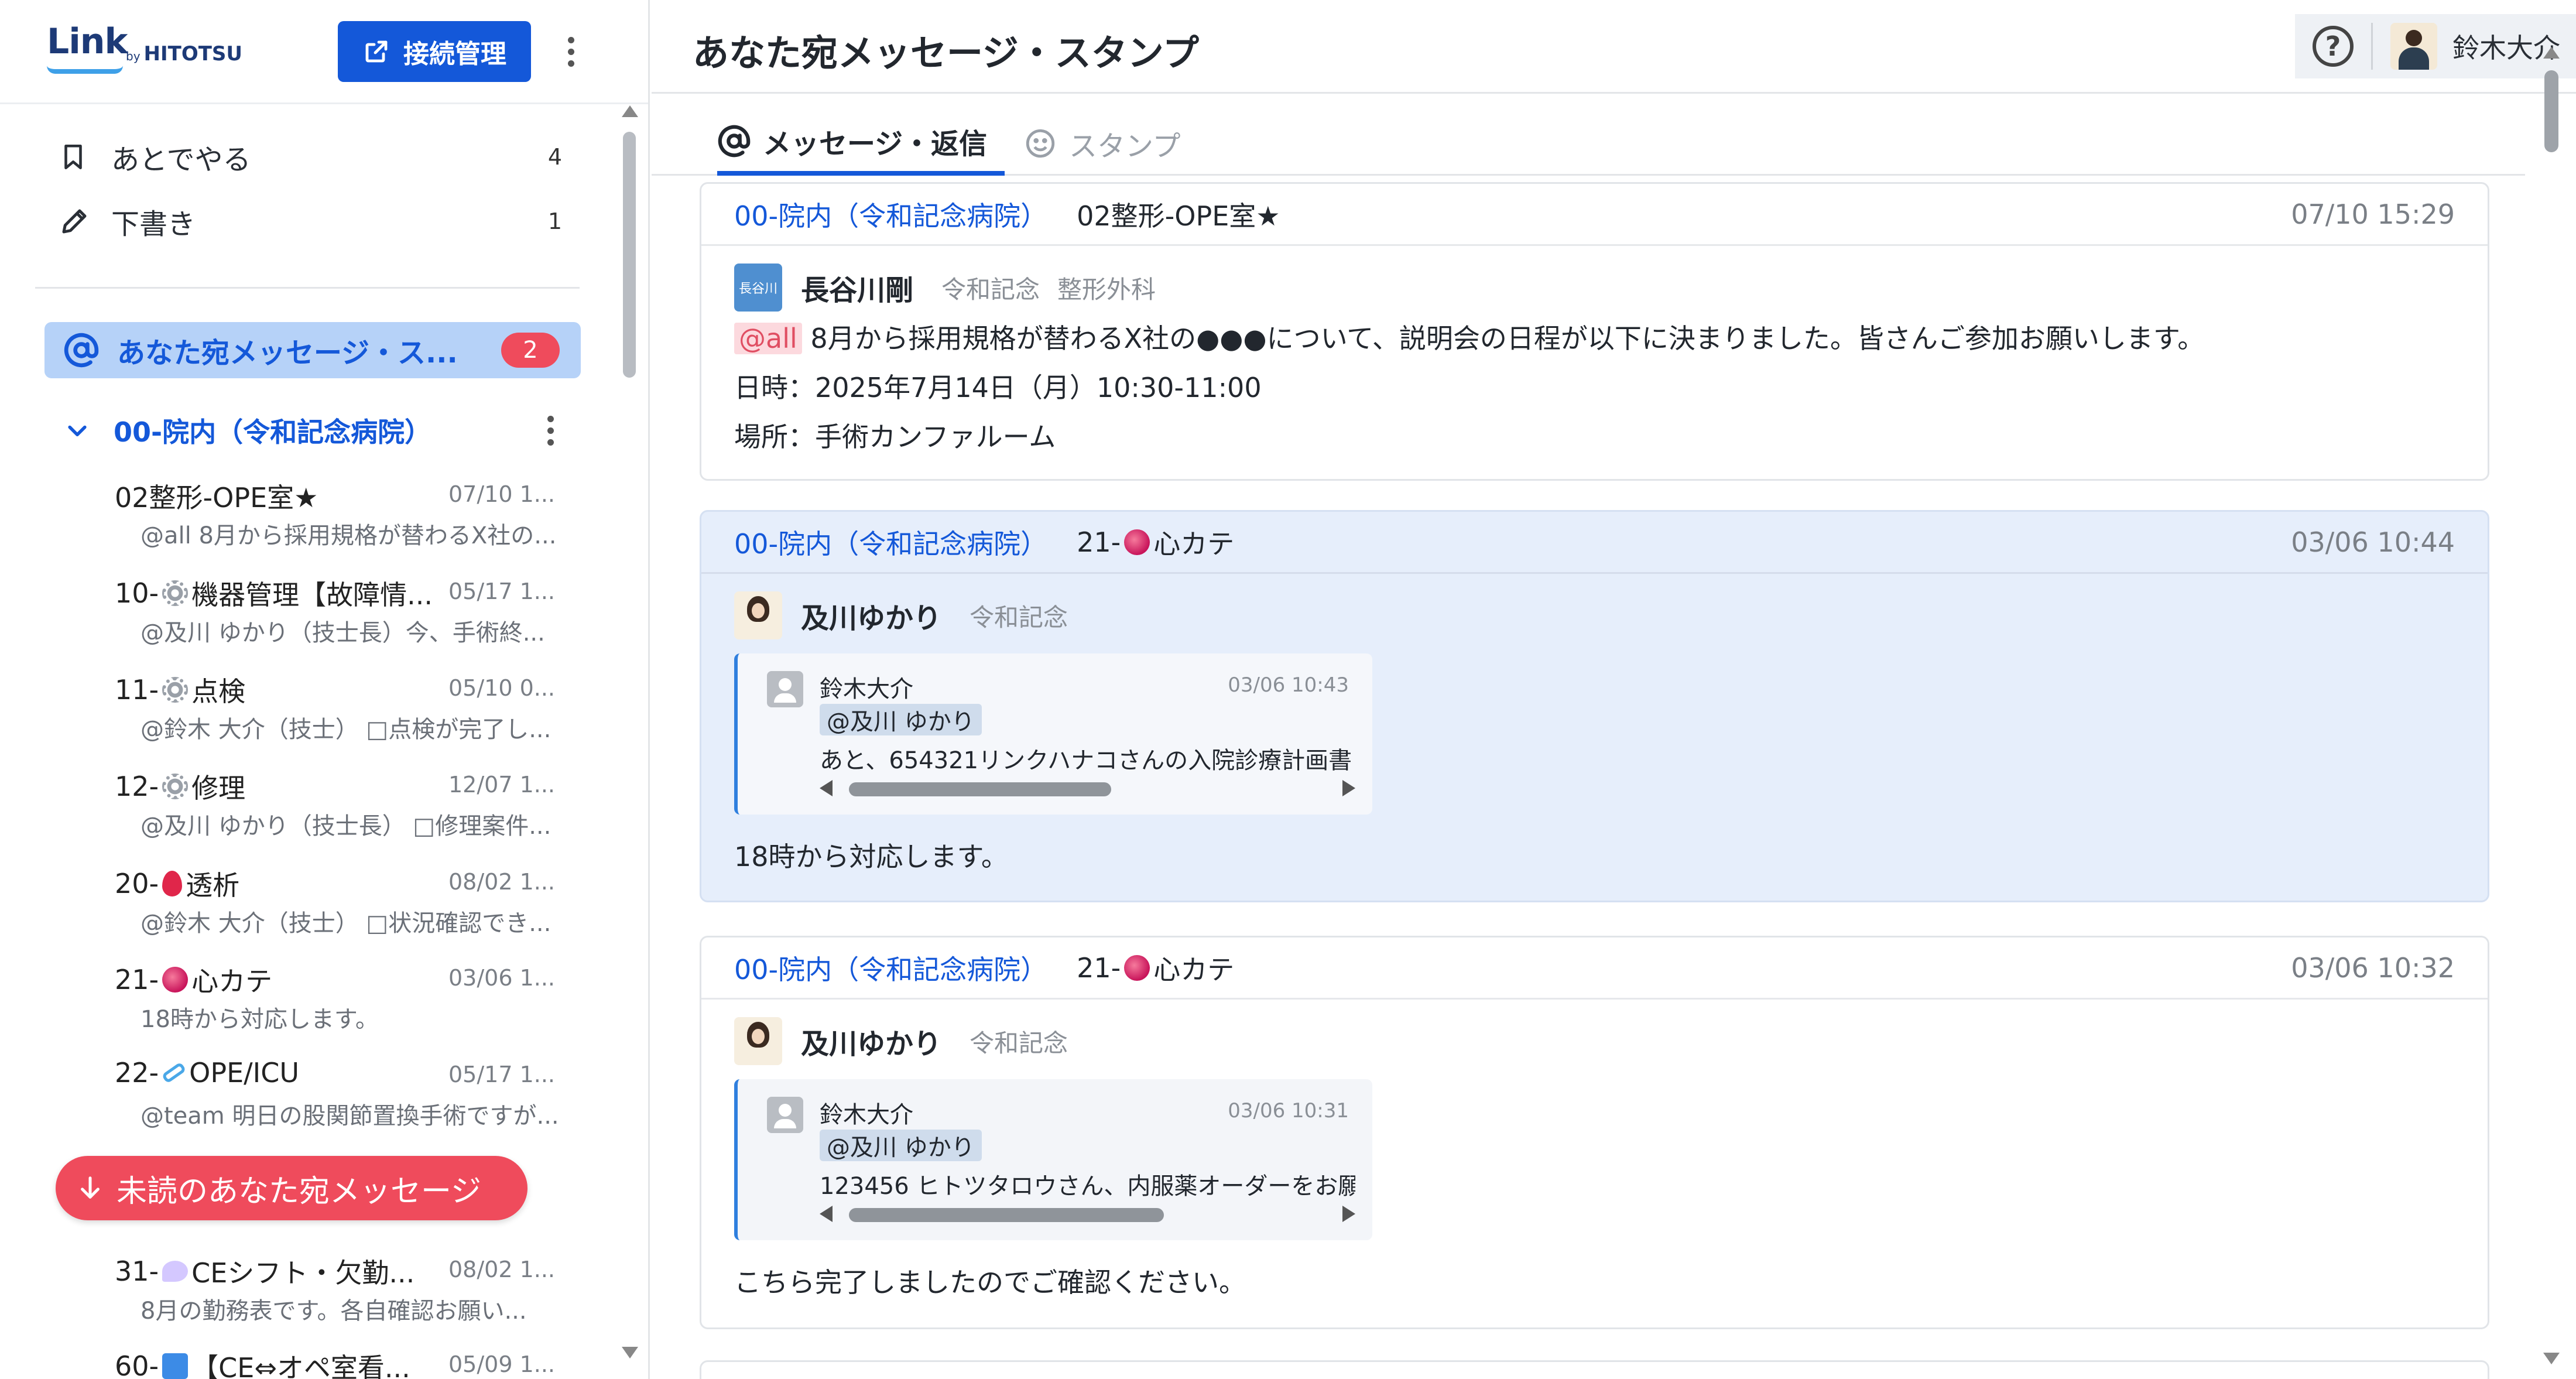  I want to click on sidebar-divider, so click(308, 288).